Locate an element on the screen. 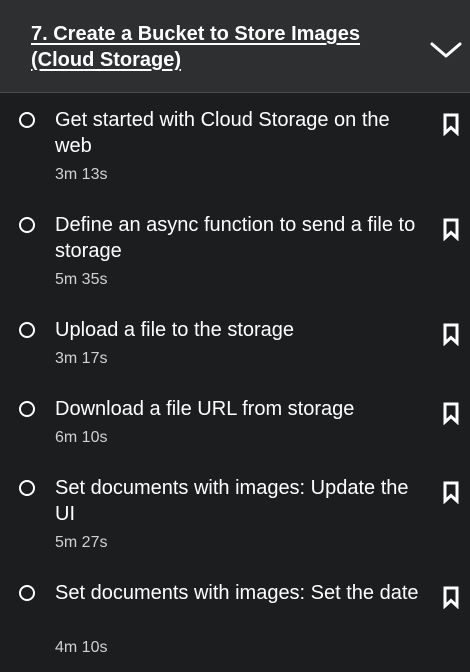 The height and width of the screenshot is (672, 470). lecture-duration: 3m 13s is located at coordinates (81, 174).